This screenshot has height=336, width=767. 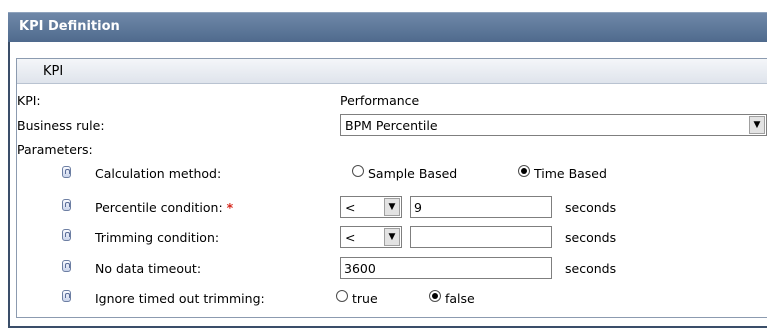 I want to click on trimming-units: seconds, so click(x=591, y=237).